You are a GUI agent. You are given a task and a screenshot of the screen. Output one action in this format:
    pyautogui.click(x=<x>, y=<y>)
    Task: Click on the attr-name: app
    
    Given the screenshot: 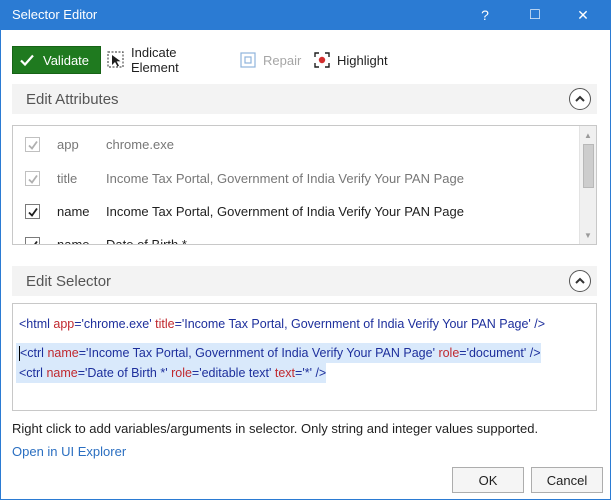 What is the action you would take?
    pyautogui.click(x=64, y=324)
    